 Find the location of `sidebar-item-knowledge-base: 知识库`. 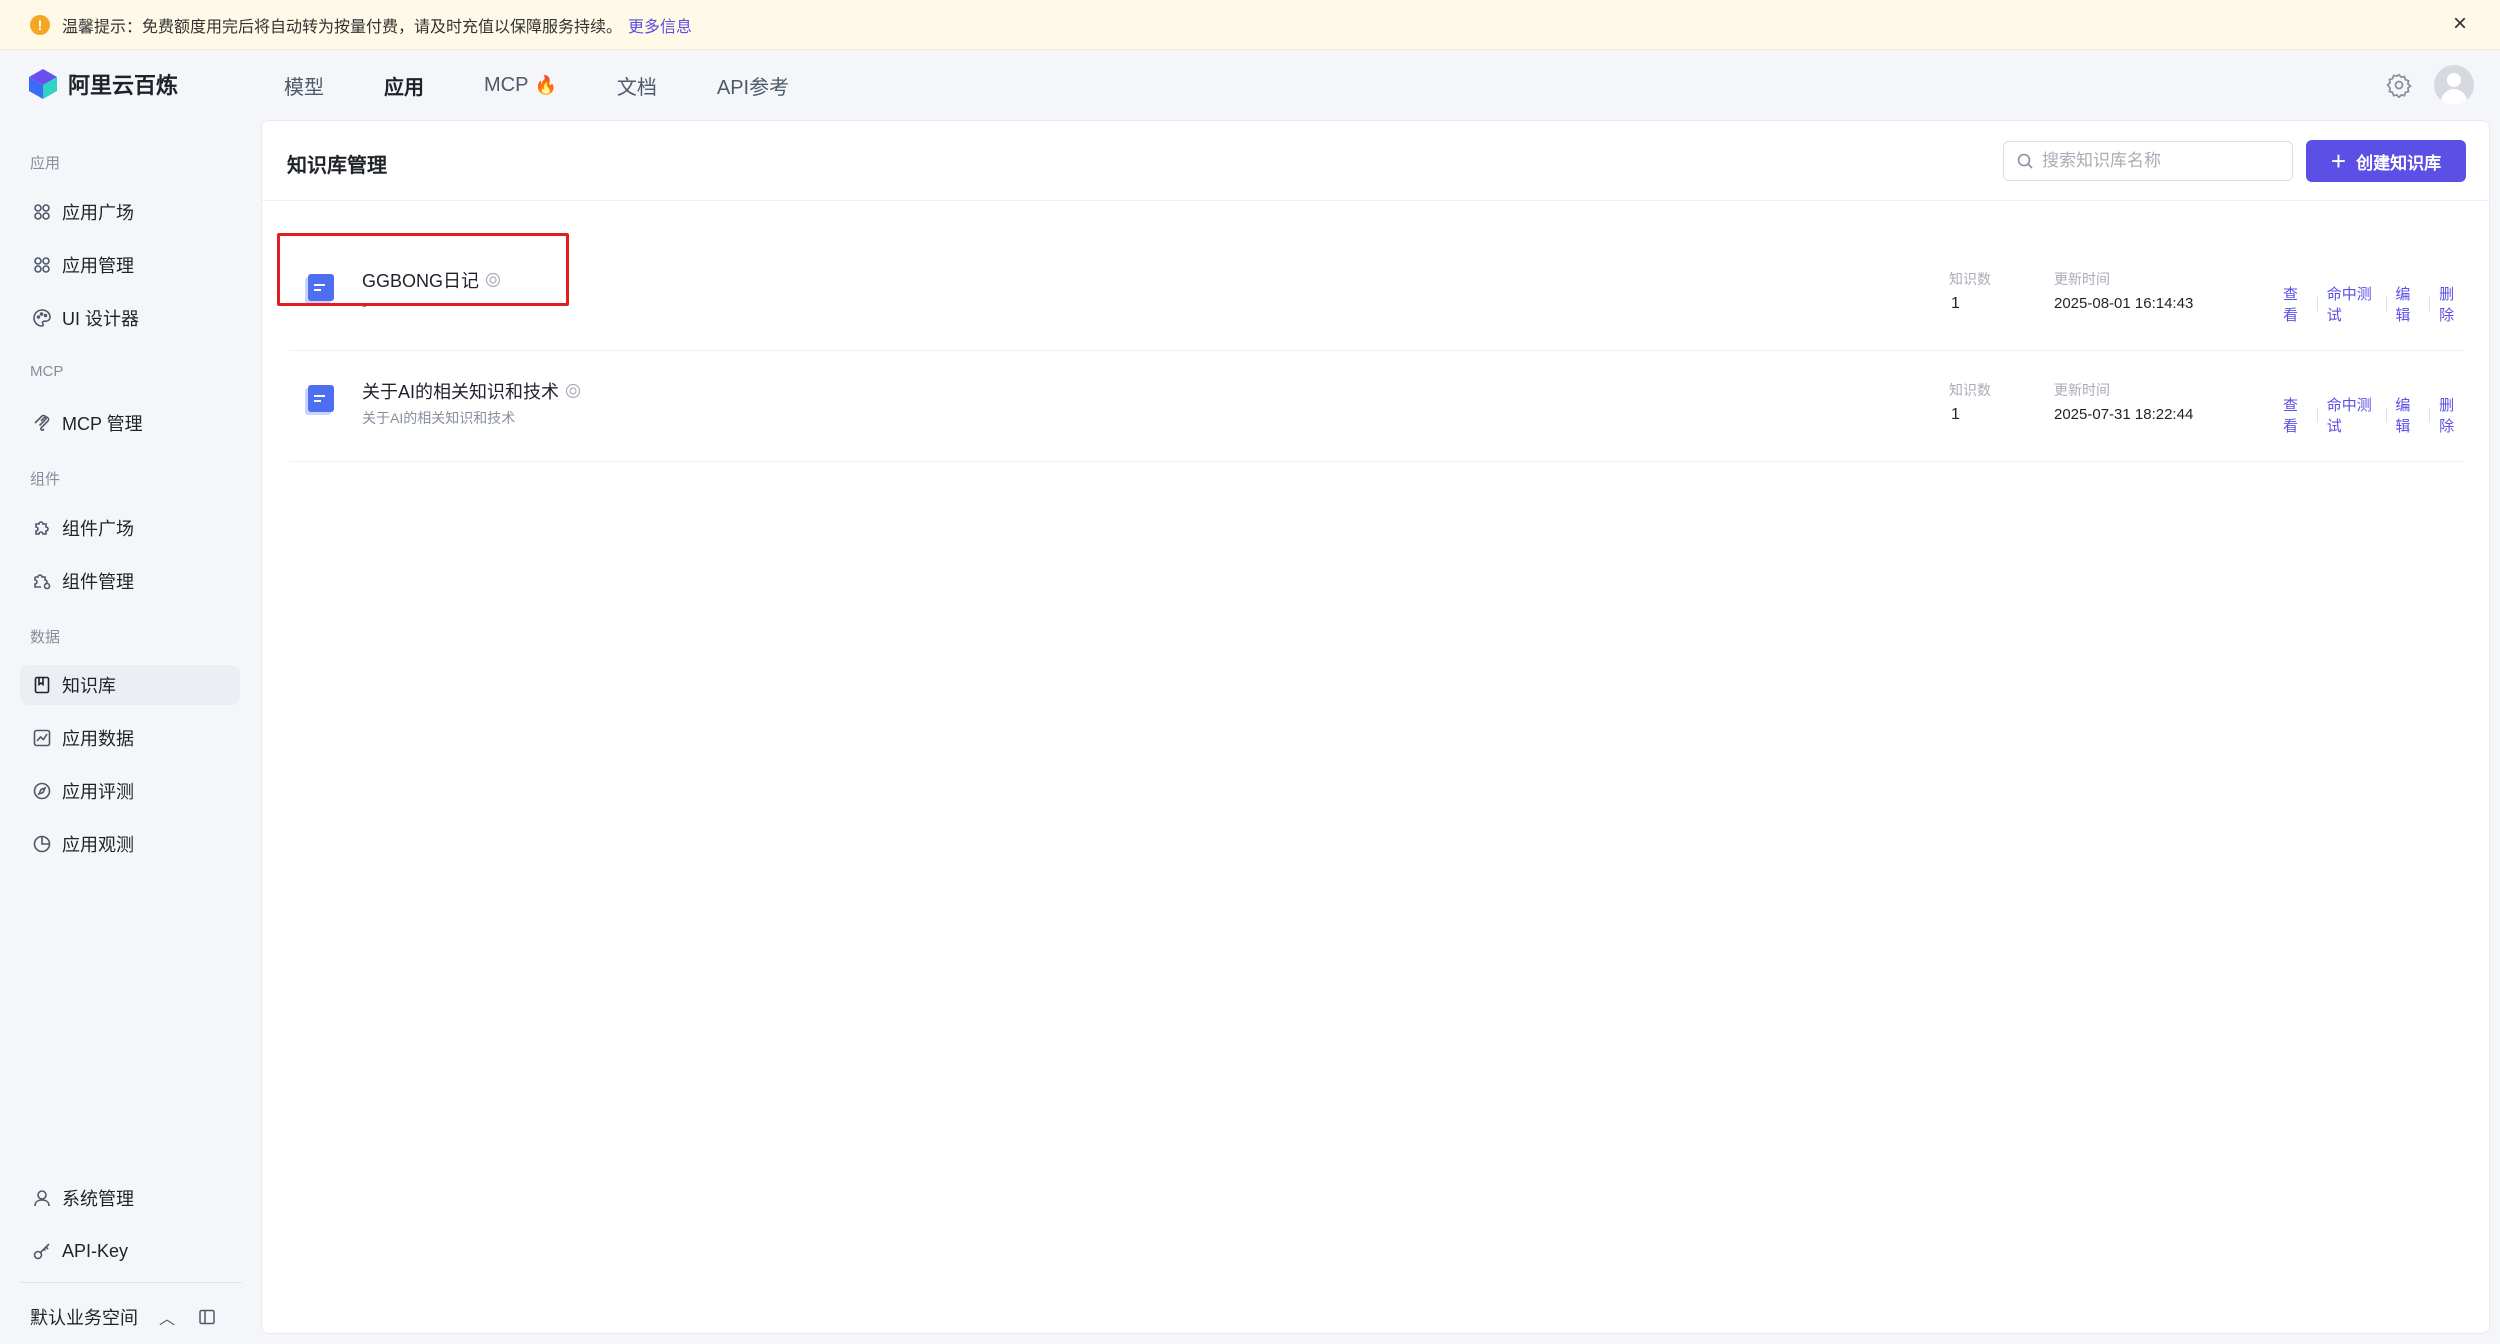

sidebar-item-knowledge-base: 知识库 is located at coordinates (130, 685).